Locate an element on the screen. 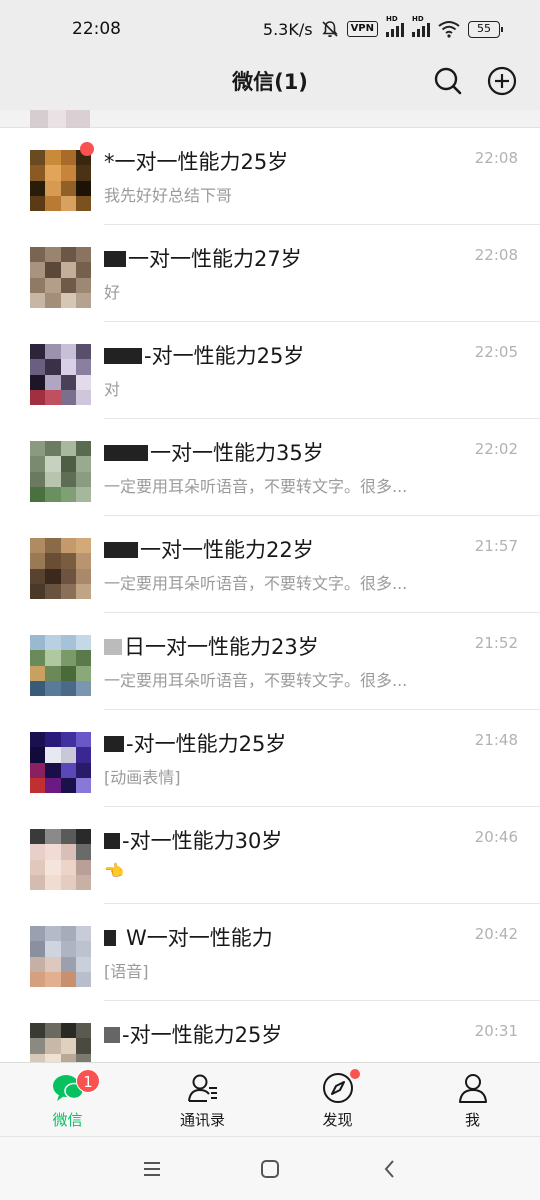  status-indicators: 5.3K/s VPN HD HD 55 is located at coordinates (382, 27).